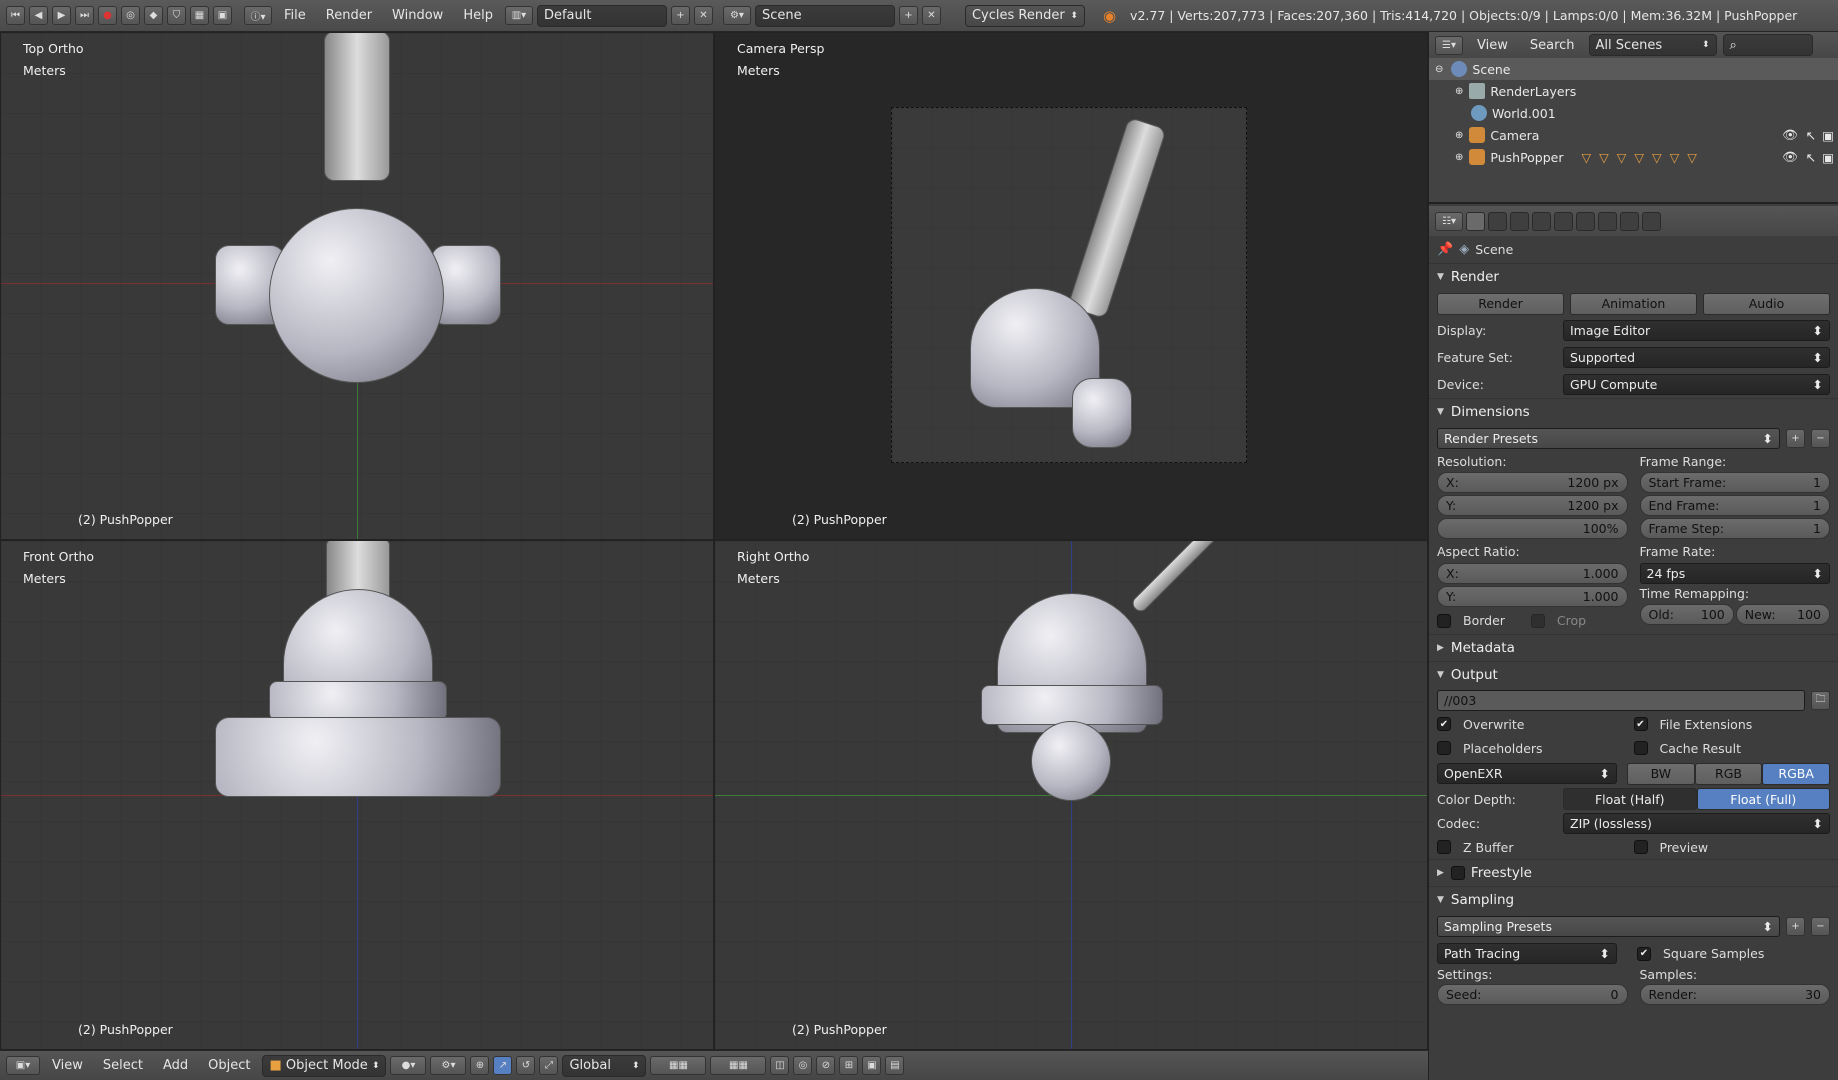  Describe the element at coordinates (1633, 303) in the screenshot. I see `animation-button: Animation` at that location.